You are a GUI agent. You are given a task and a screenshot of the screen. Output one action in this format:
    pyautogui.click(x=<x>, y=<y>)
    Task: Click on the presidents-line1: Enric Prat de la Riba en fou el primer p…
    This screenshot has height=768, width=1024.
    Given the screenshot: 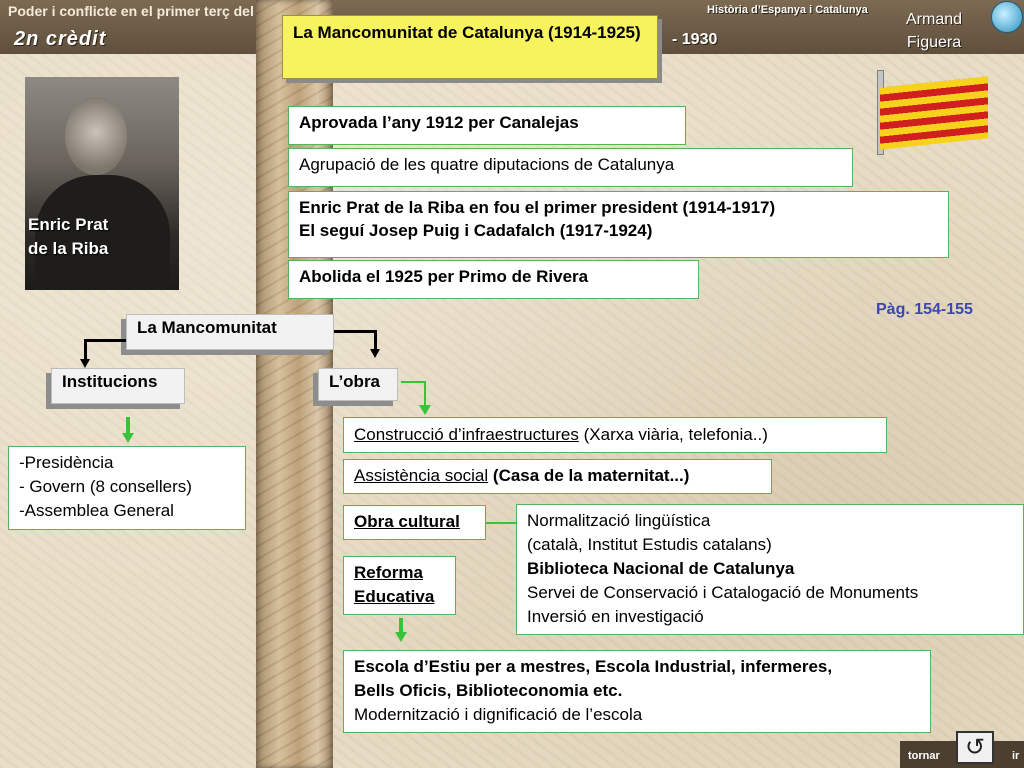 What is the action you would take?
    pyautogui.click(x=537, y=207)
    